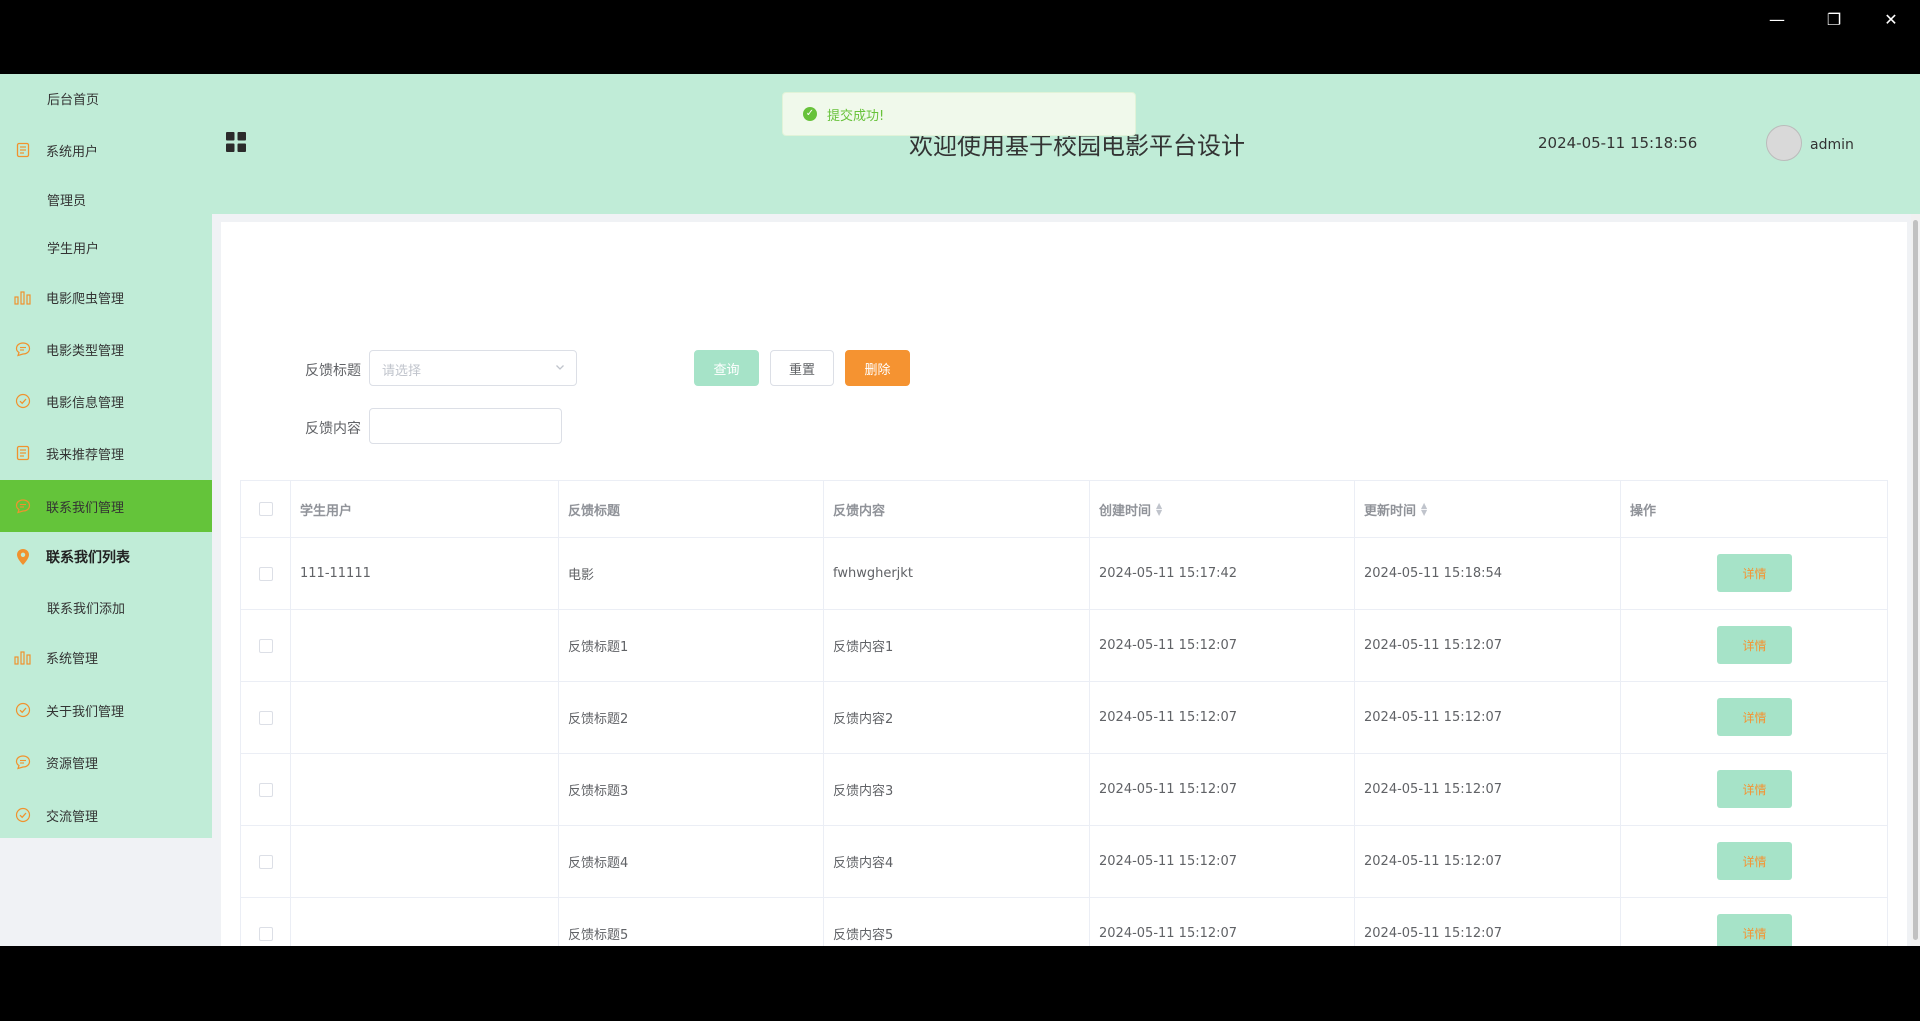 This screenshot has width=1920, height=1021. Describe the element at coordinates (106, 815) in the screenshot. I see `sidebar-item-communication: 交流管理` at that location.